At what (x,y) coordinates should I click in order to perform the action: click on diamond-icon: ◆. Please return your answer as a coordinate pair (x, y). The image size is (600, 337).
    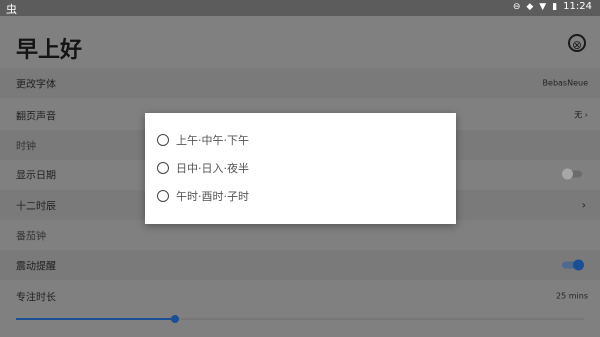
    Looking at the image, I should click on (530, 6).